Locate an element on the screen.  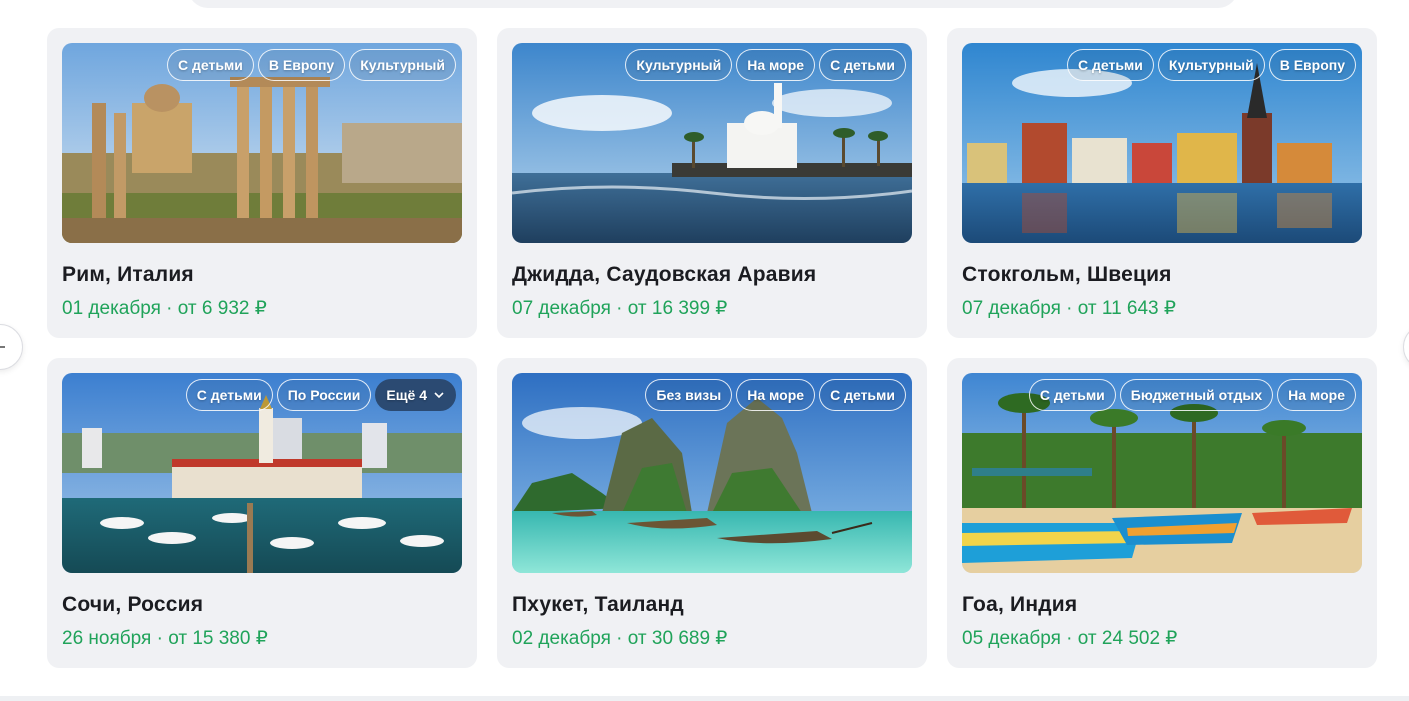
minus-icon is located at coordinates (2, 347).